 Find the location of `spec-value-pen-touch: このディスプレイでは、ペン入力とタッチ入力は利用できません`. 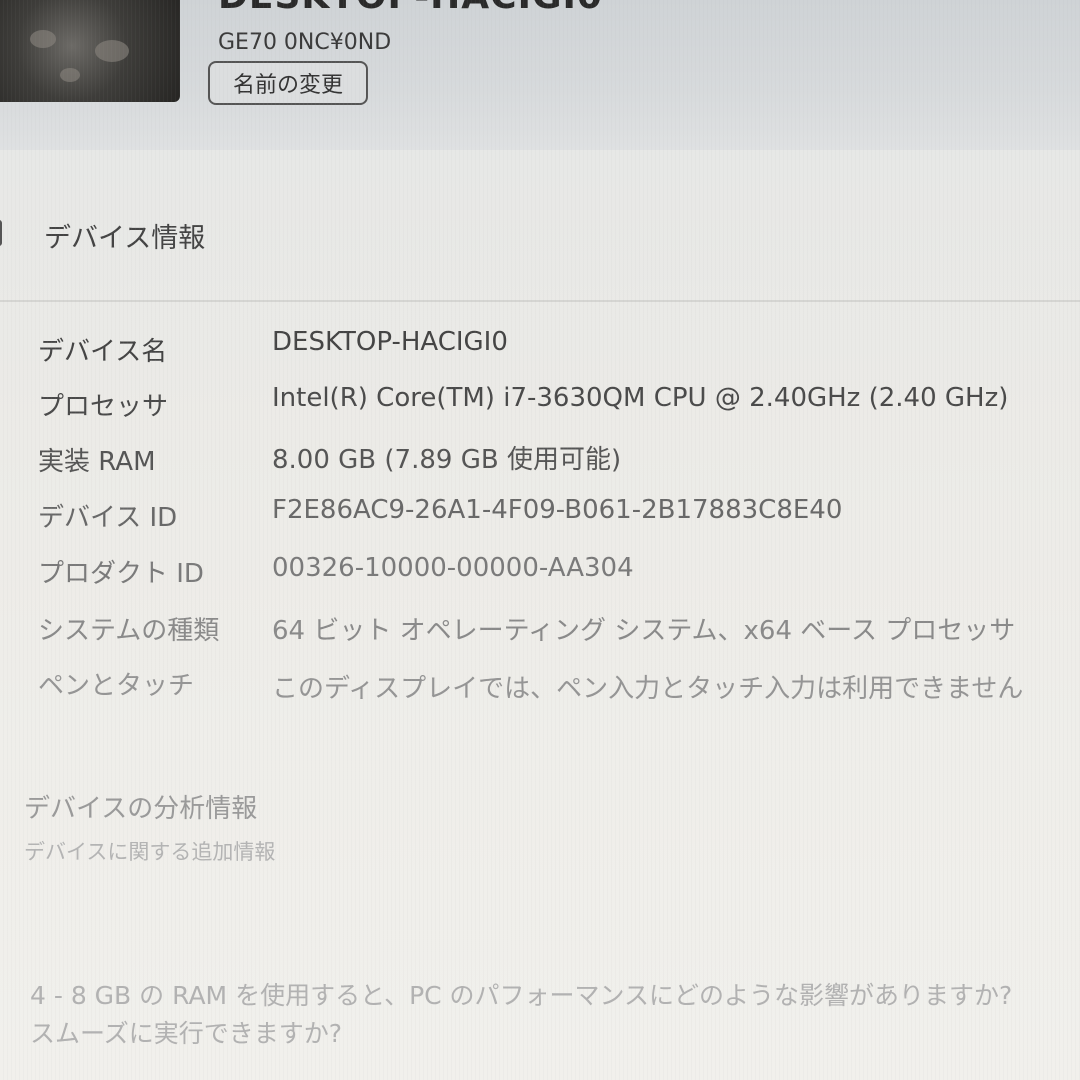

spec-value-pen-touch: このディスプレイでは、ペン入力とタッチ入力は利用できません is located at coordinates (648, 689).